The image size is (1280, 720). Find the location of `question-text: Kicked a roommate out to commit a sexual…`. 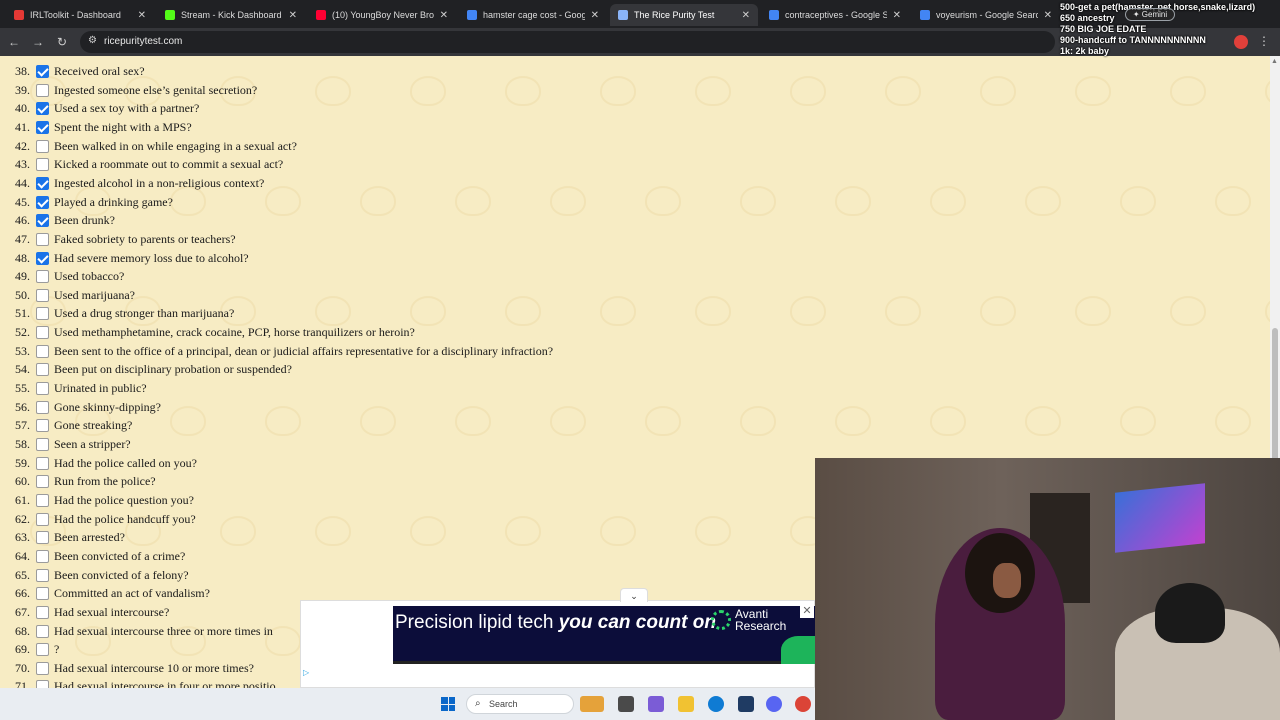

question-text: Kicked a roommate out to commit a sexual… is located at coordinates (169, 164).